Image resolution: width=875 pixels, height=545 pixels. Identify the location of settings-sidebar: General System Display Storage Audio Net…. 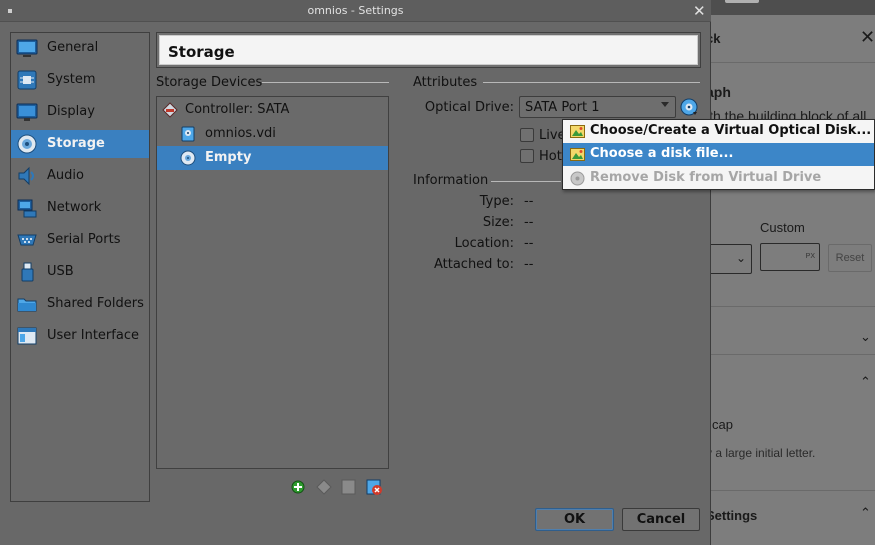
(80, 267).